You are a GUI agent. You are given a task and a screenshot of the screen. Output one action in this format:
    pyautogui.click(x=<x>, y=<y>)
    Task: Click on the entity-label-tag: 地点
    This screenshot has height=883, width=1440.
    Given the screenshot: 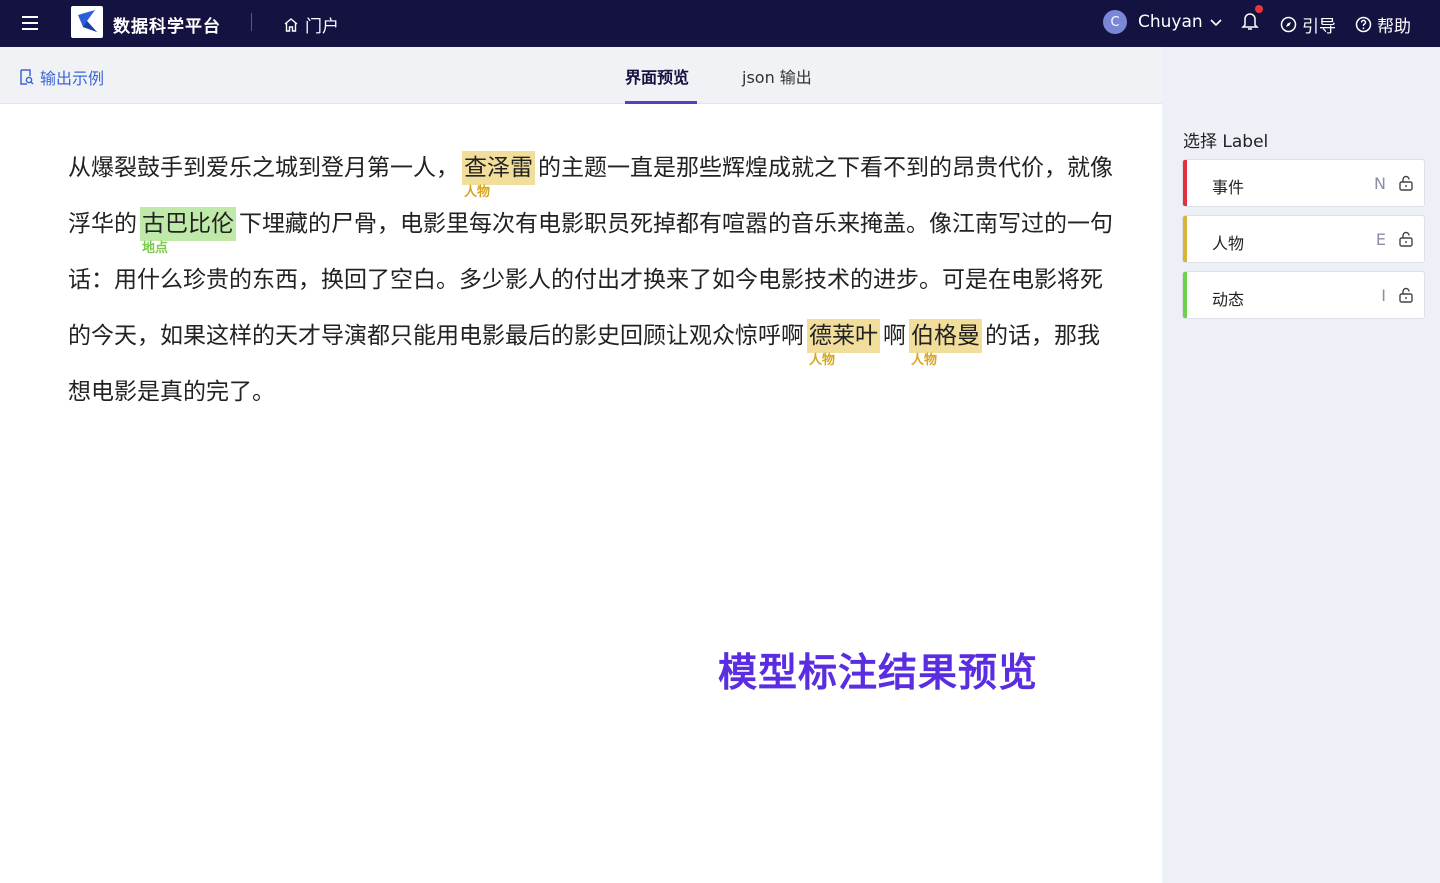 What is the action you would take?
    pyautogui.click(x=155, y=248)
    